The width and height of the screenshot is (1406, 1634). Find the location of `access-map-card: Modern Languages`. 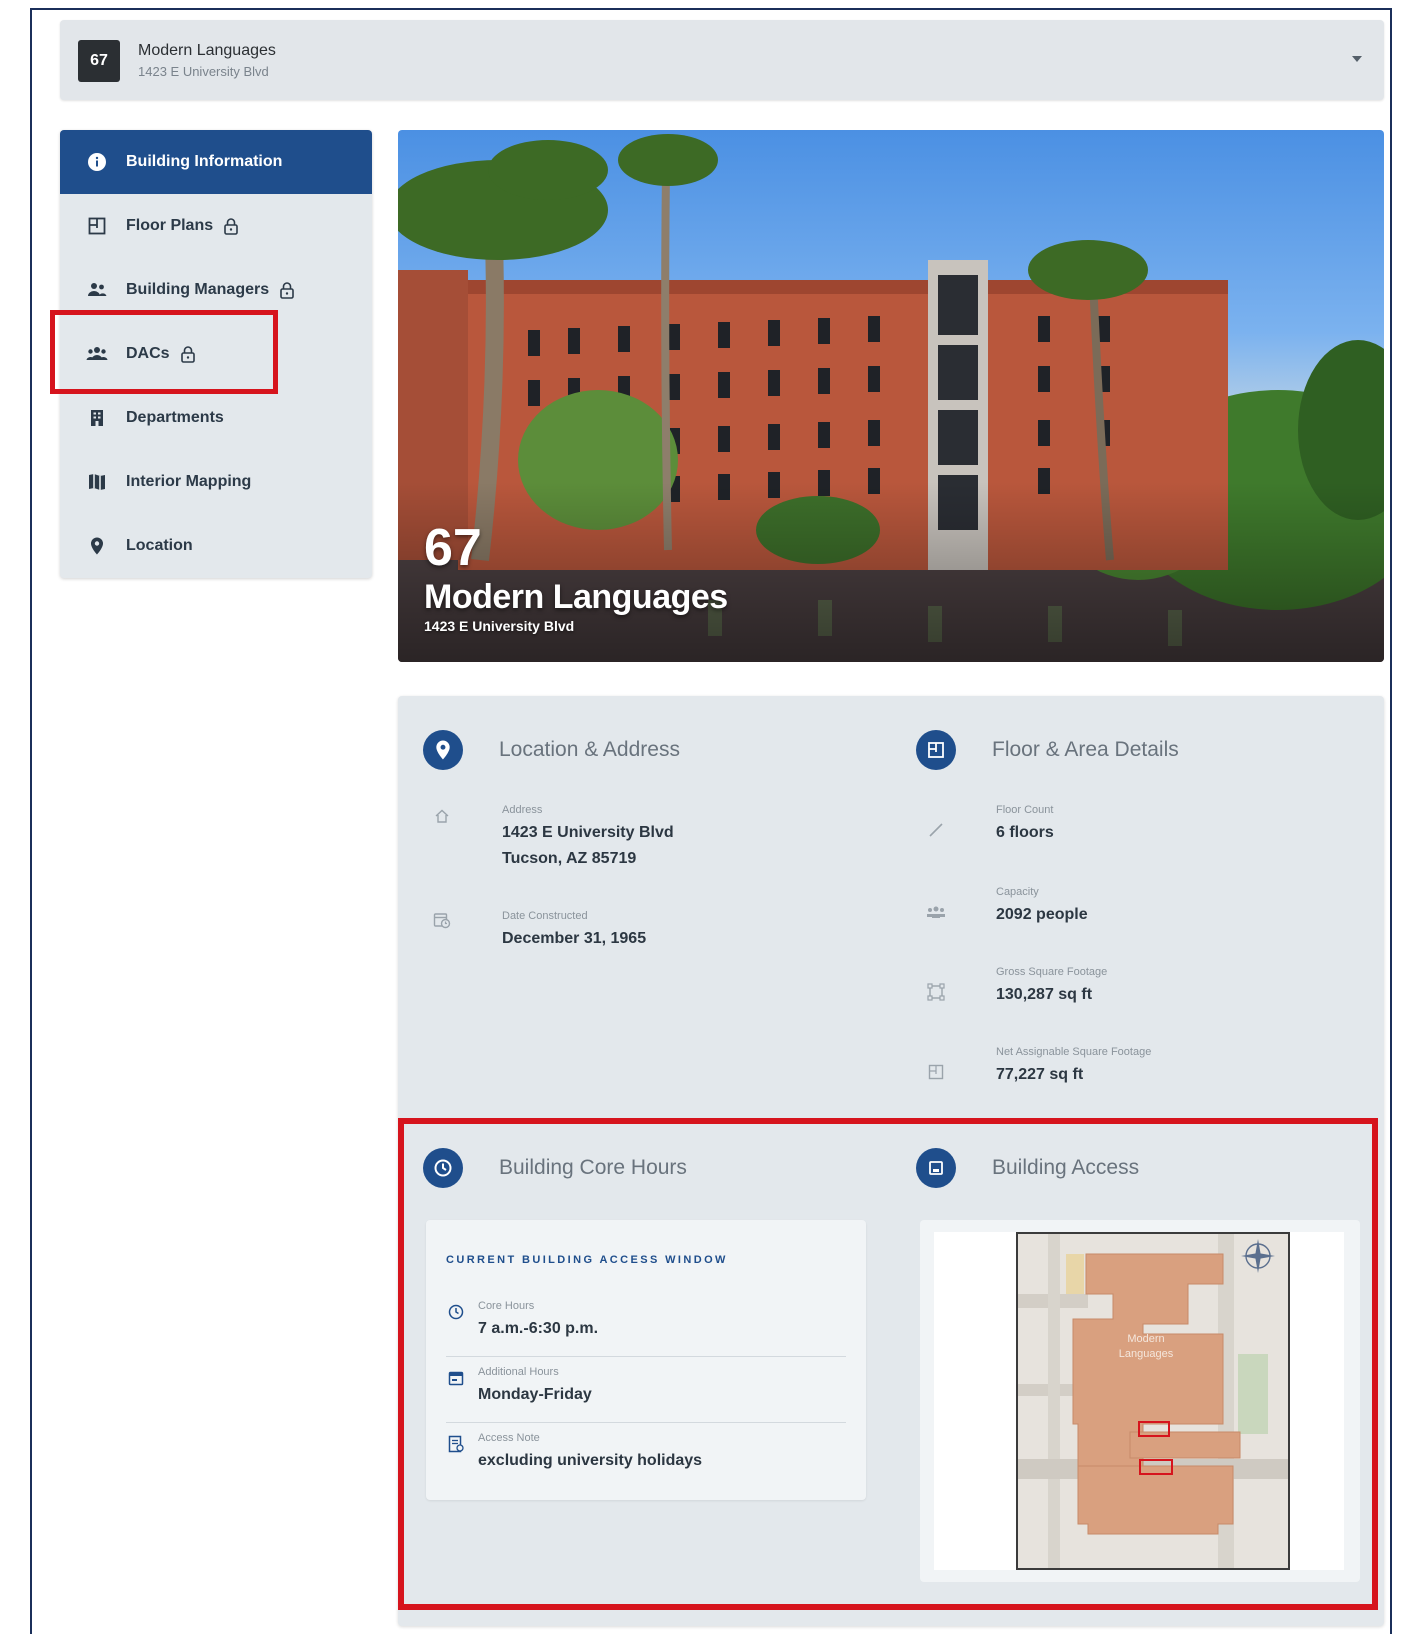

access-map-card: Modern Languages is located at coordinates (1140, 1401).